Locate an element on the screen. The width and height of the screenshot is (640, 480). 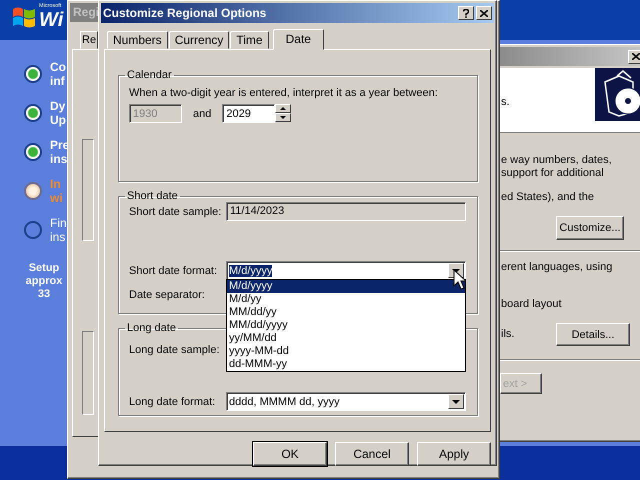
body-text: support for additional is located at coordinates (553, 173).